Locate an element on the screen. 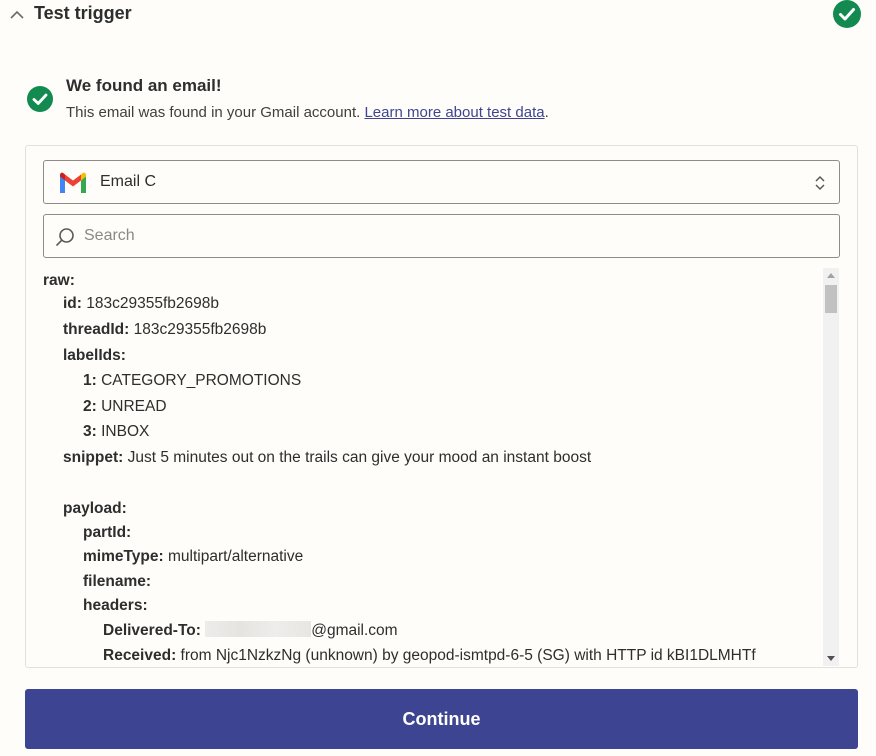  scrollbar-thumb is located at coordinates (831, 299).